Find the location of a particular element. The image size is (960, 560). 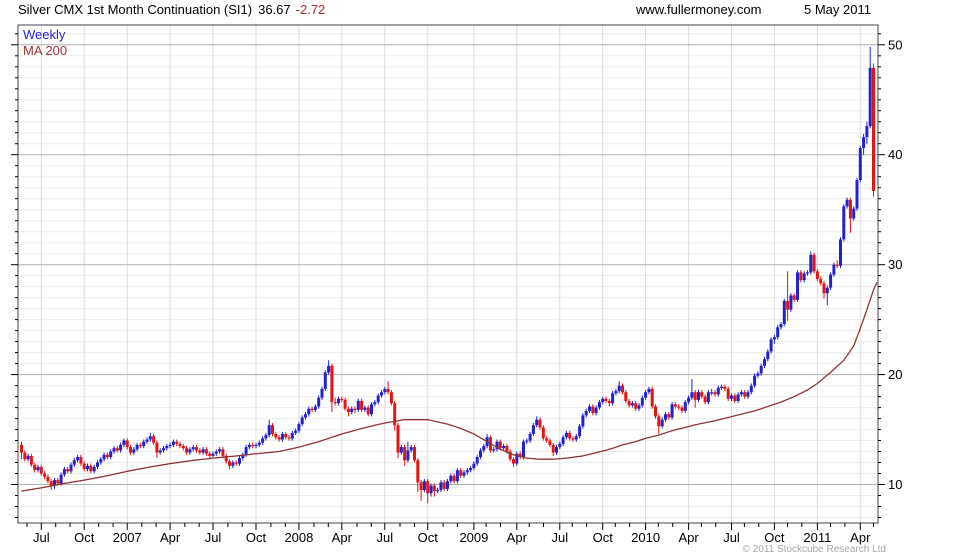

y-axis-label: 50 is located at coordinates (895, 44).